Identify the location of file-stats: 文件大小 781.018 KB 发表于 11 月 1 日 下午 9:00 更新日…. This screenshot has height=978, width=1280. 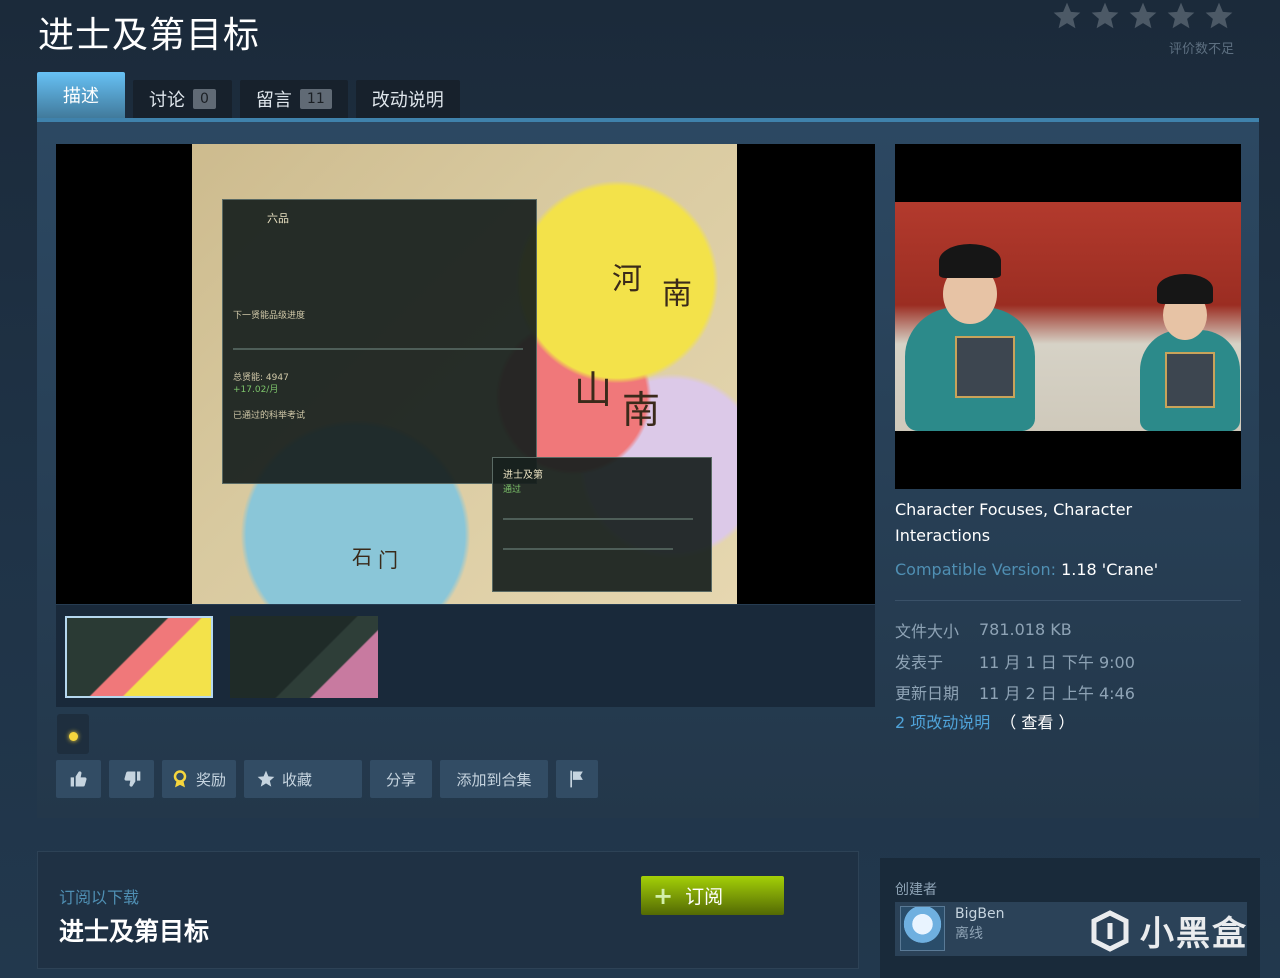
(1015, 660).